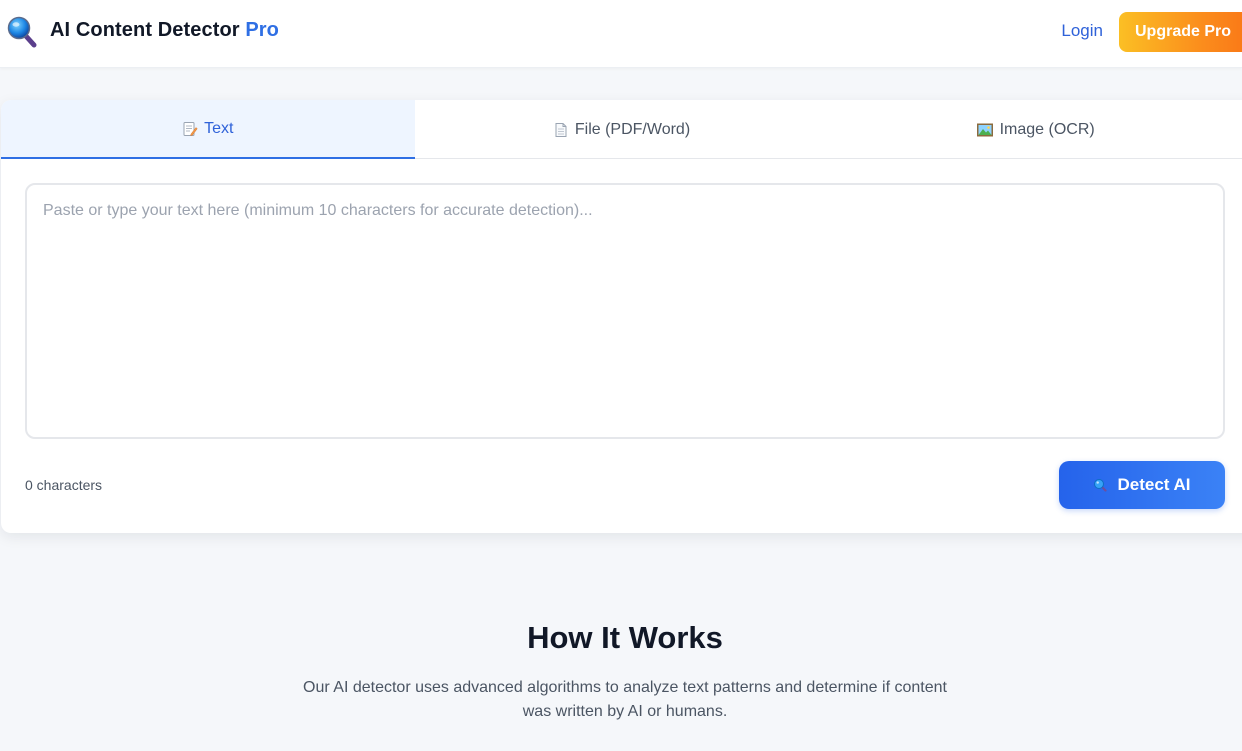  I want to click on tab-image: Image (OCR), so click(1035, 129).